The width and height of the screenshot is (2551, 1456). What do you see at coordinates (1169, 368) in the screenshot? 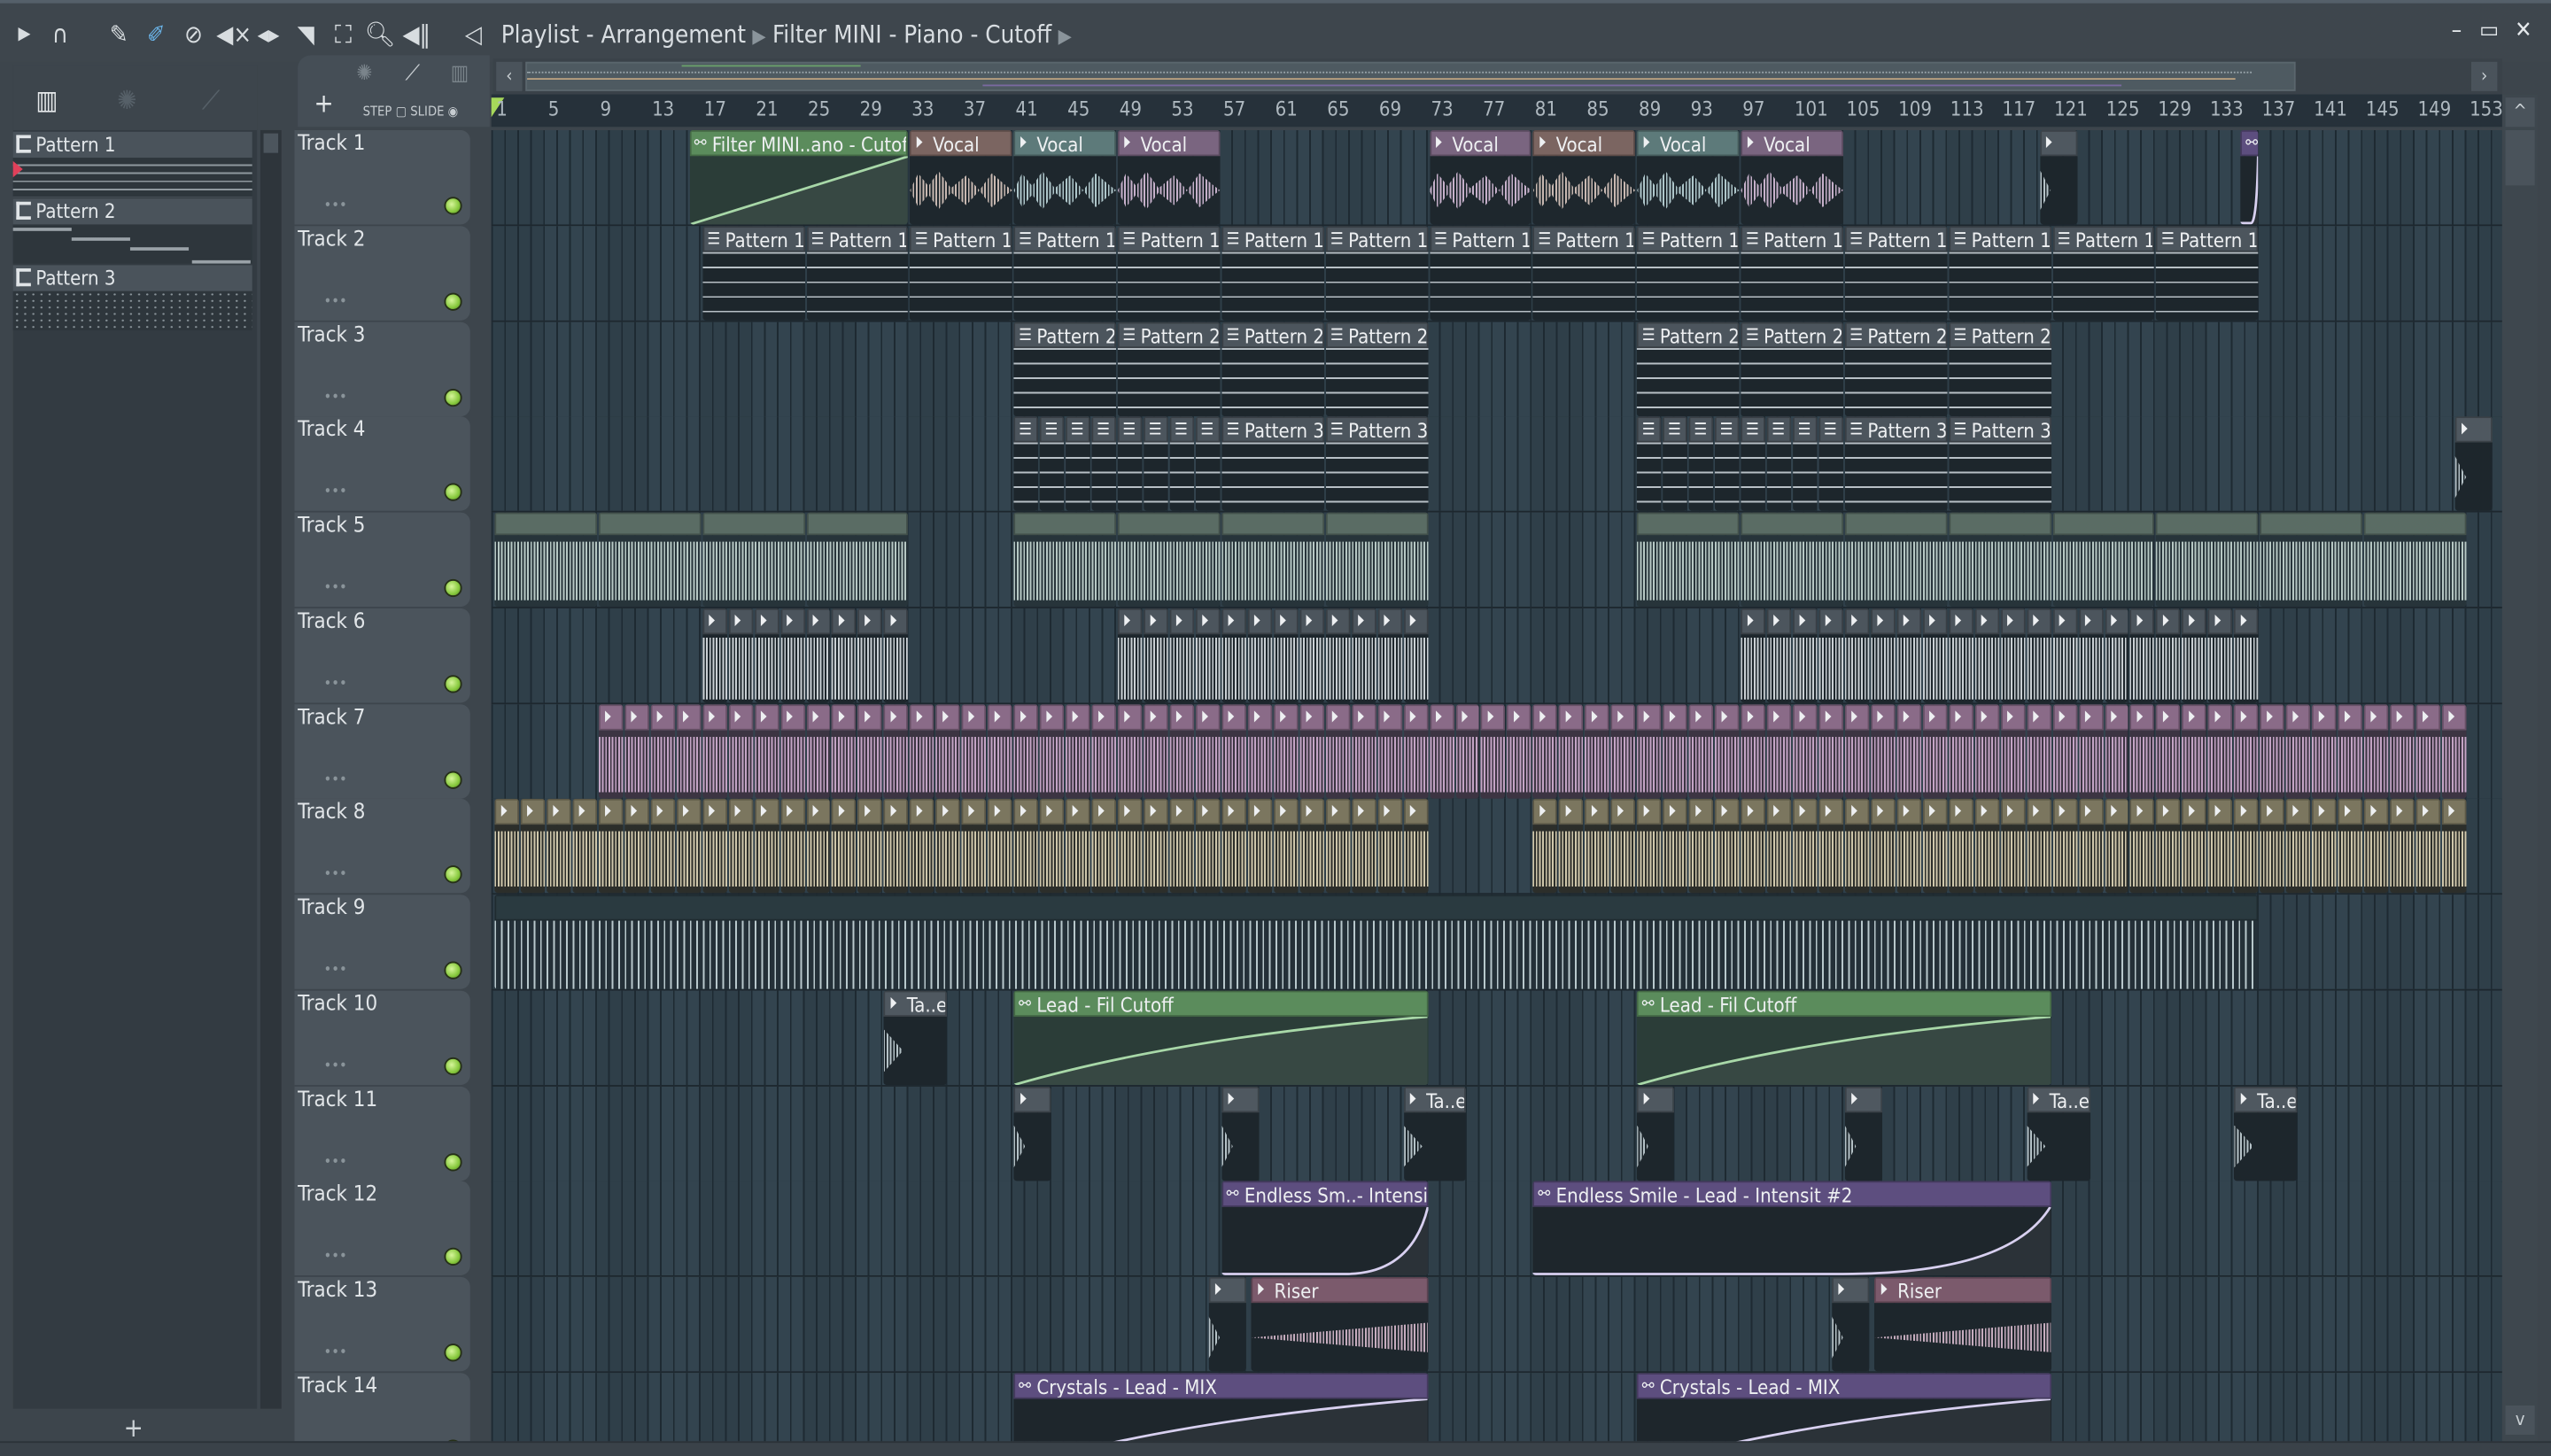
I see `pattern-clip: ☰ Pattern 2` at bounding box center [1169, 368].